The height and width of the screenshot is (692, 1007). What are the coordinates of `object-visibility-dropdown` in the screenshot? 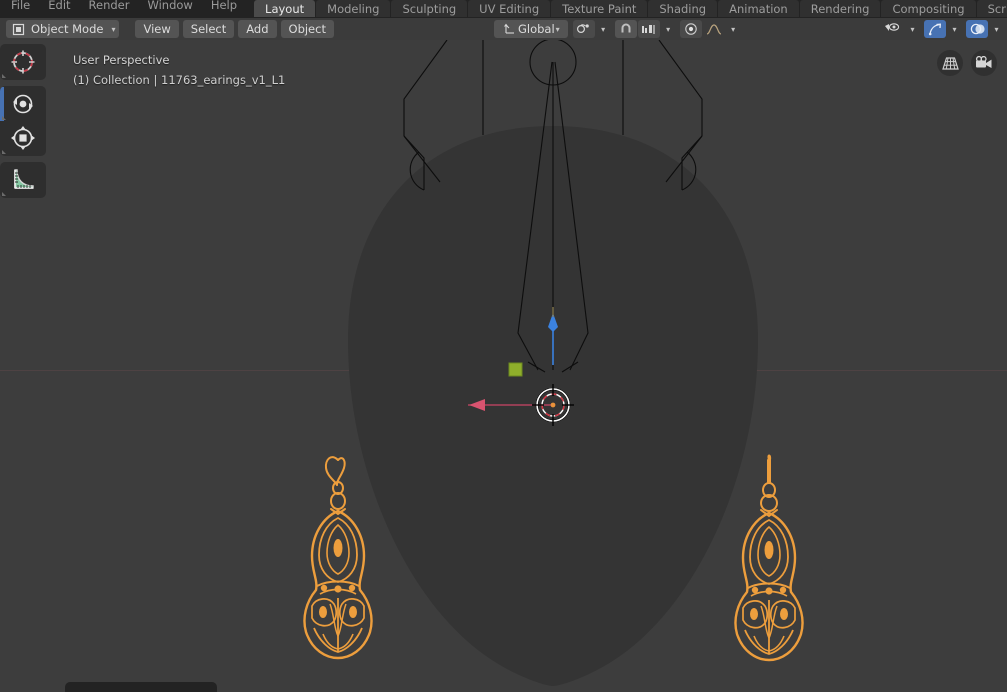 It's located at (892, 29).